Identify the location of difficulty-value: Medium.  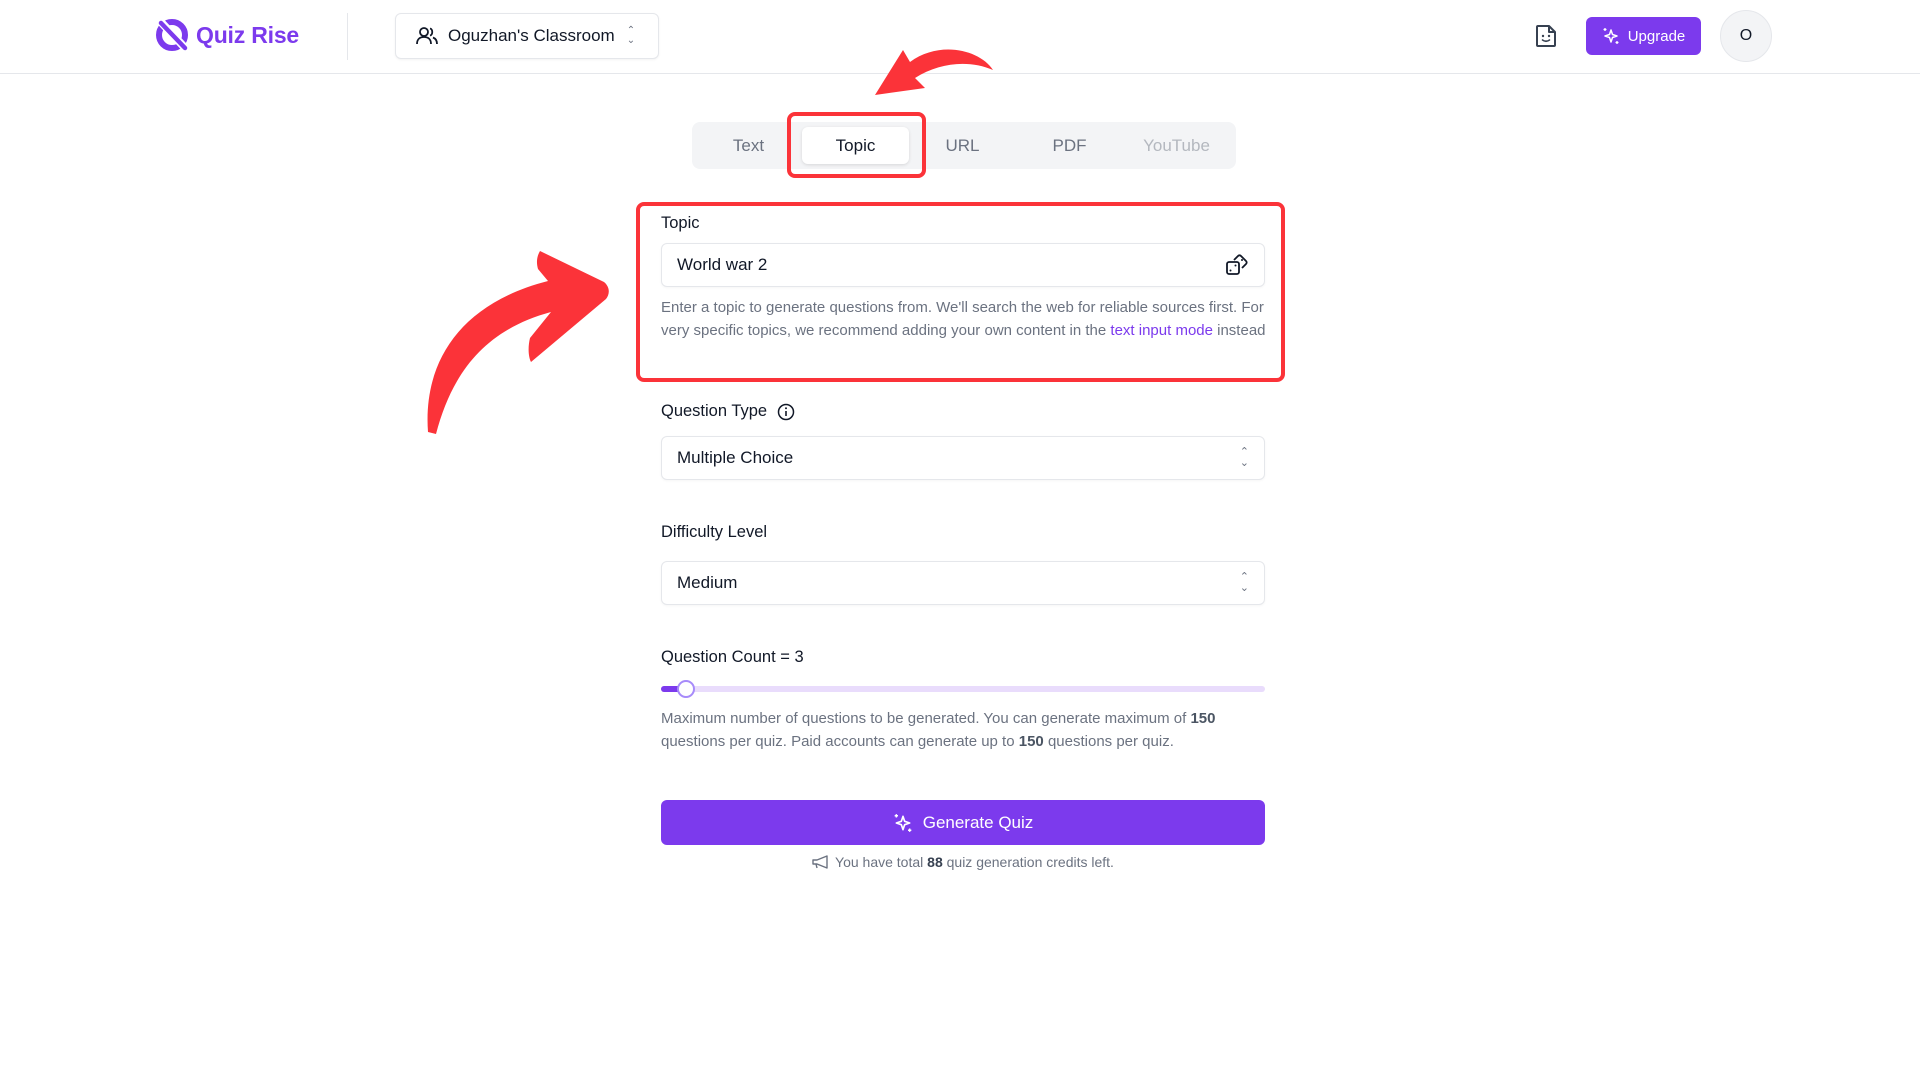
(707, 582).